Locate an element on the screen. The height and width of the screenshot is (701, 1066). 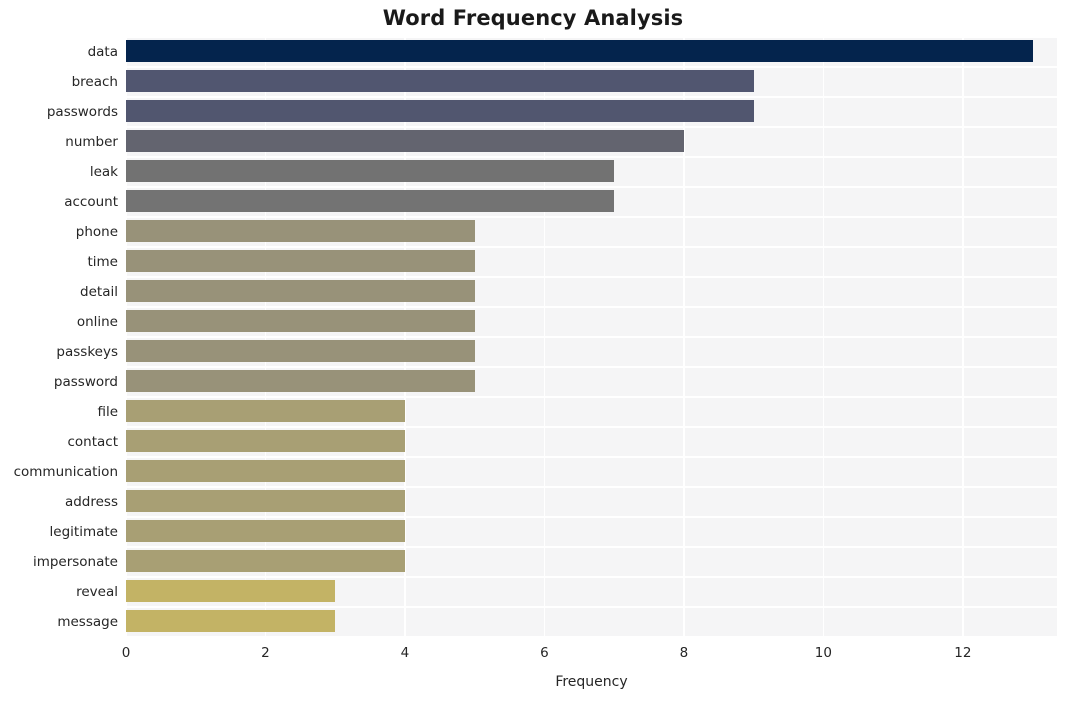
y-axis-tick-label: communication is located at coordinates (65, 472).